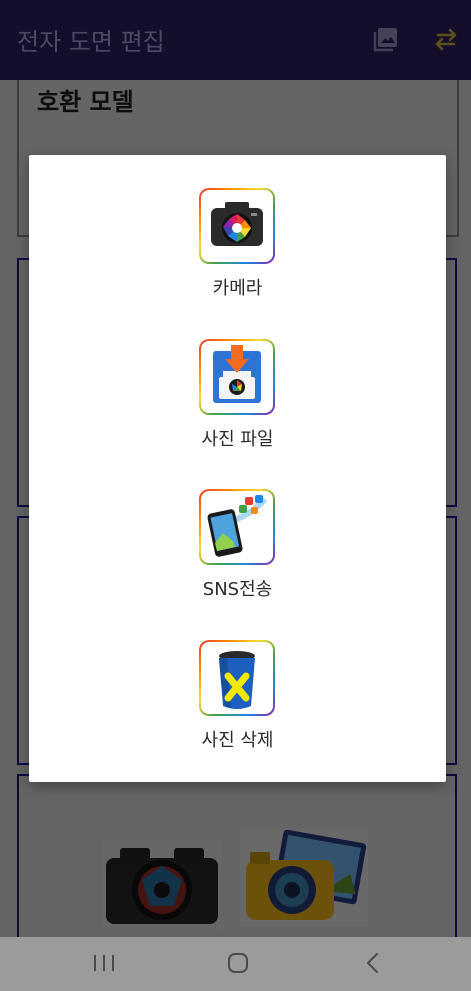  I want to click on trash-icon, so click(237, 678).